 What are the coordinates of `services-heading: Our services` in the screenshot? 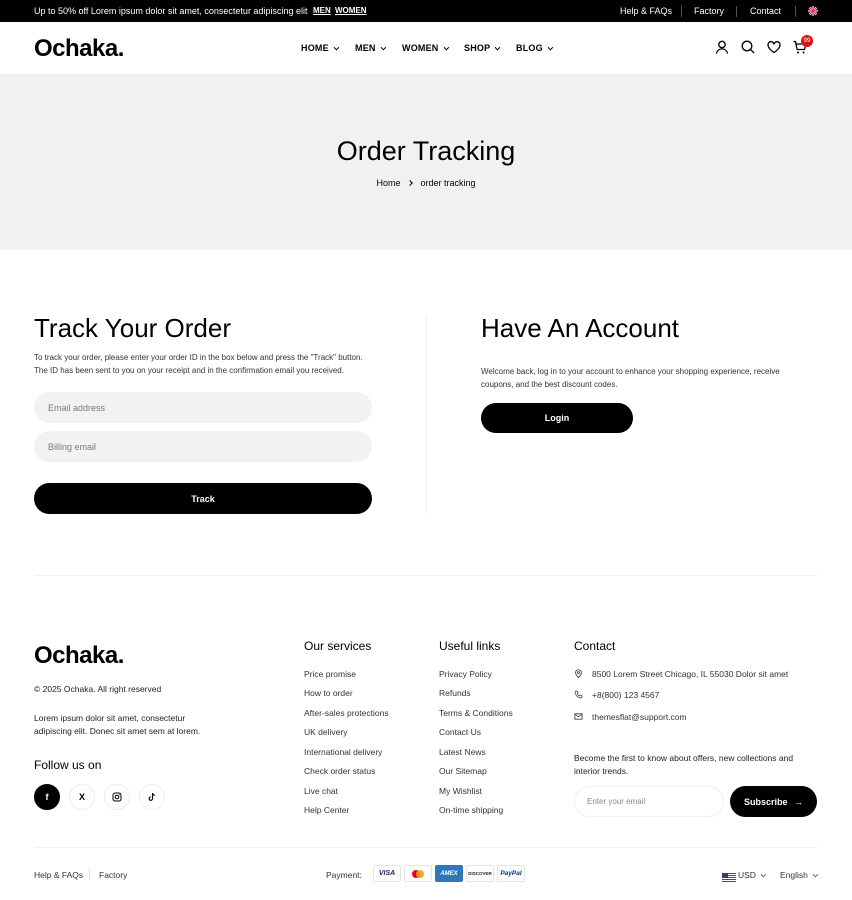 It's located at (338, 646).